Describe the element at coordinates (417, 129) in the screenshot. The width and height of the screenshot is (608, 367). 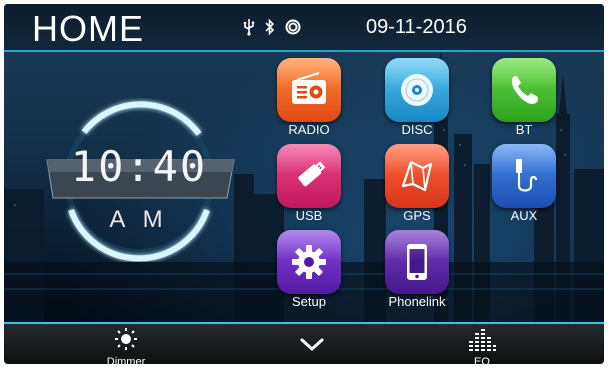
I see `app-disc-label: DISC` at that location.